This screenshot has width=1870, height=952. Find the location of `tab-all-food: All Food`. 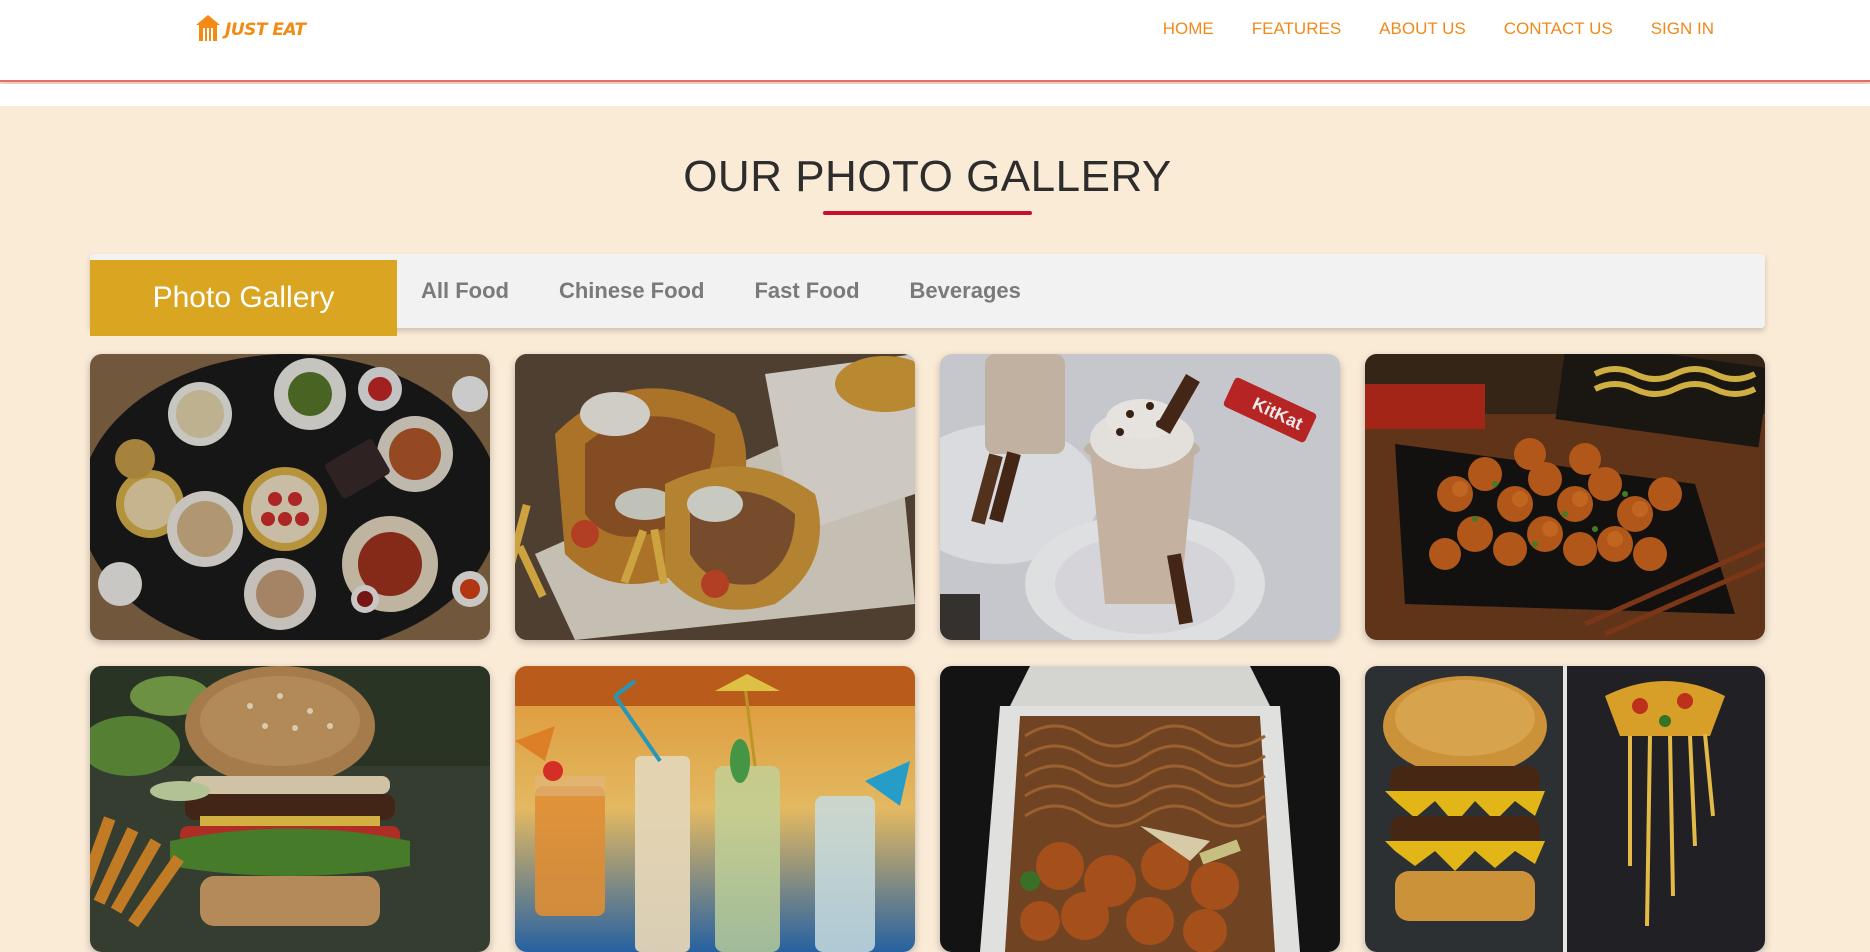

tab-all-food: All Food is located at coordinates (465, 291).